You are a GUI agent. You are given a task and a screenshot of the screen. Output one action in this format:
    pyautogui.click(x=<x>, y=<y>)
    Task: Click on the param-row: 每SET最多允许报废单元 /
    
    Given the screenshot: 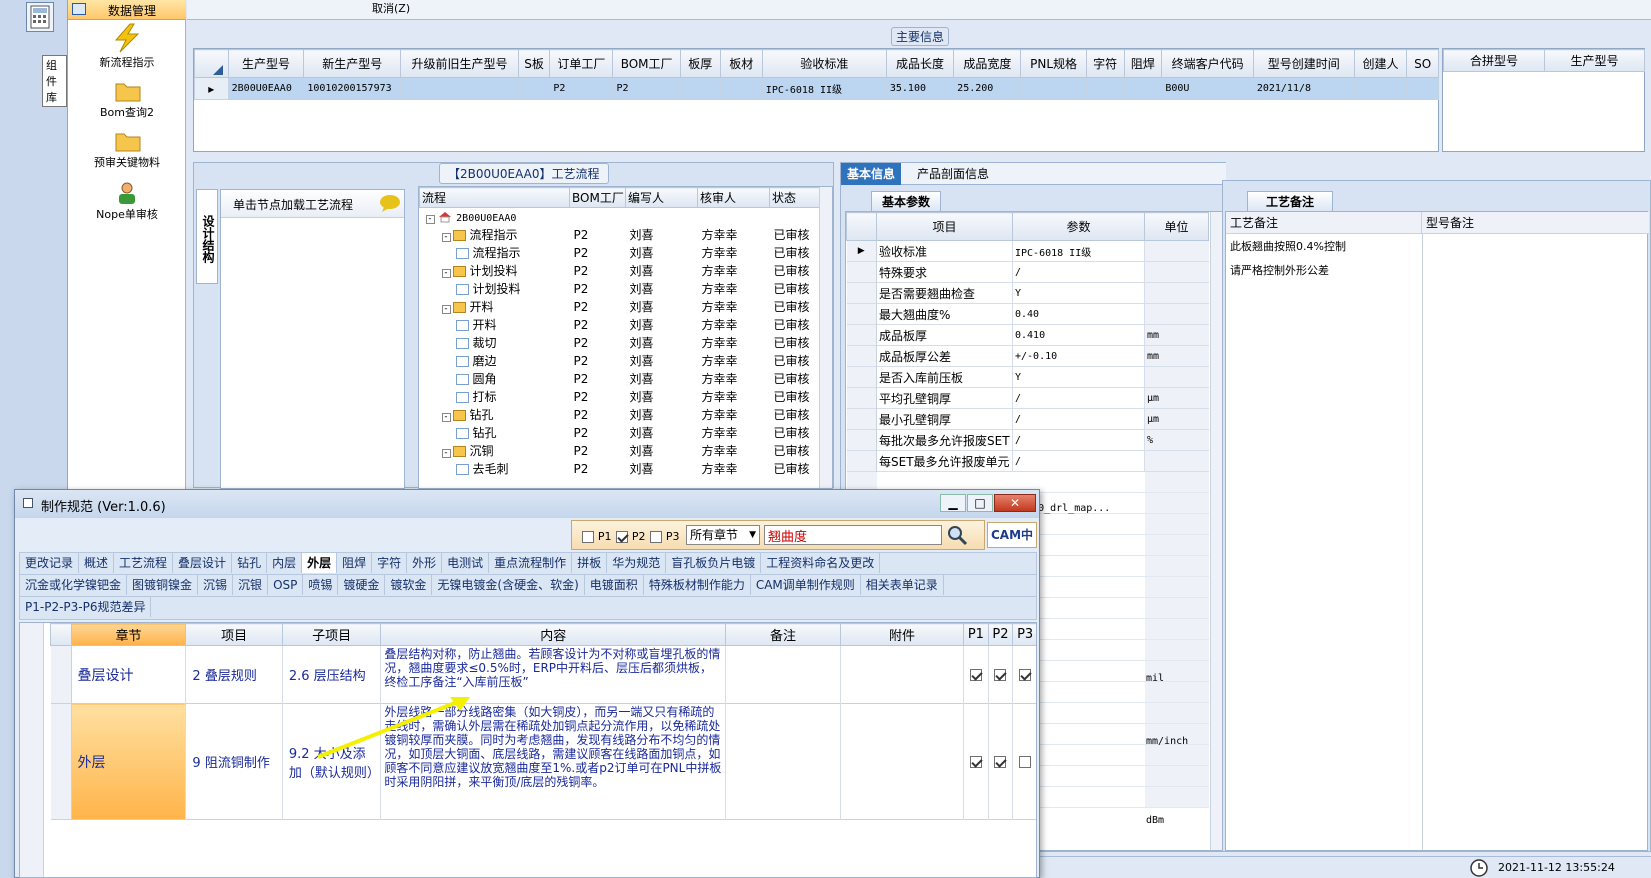 What is the action you would take?
    pyautogui.click(x=1027, y=461)
    